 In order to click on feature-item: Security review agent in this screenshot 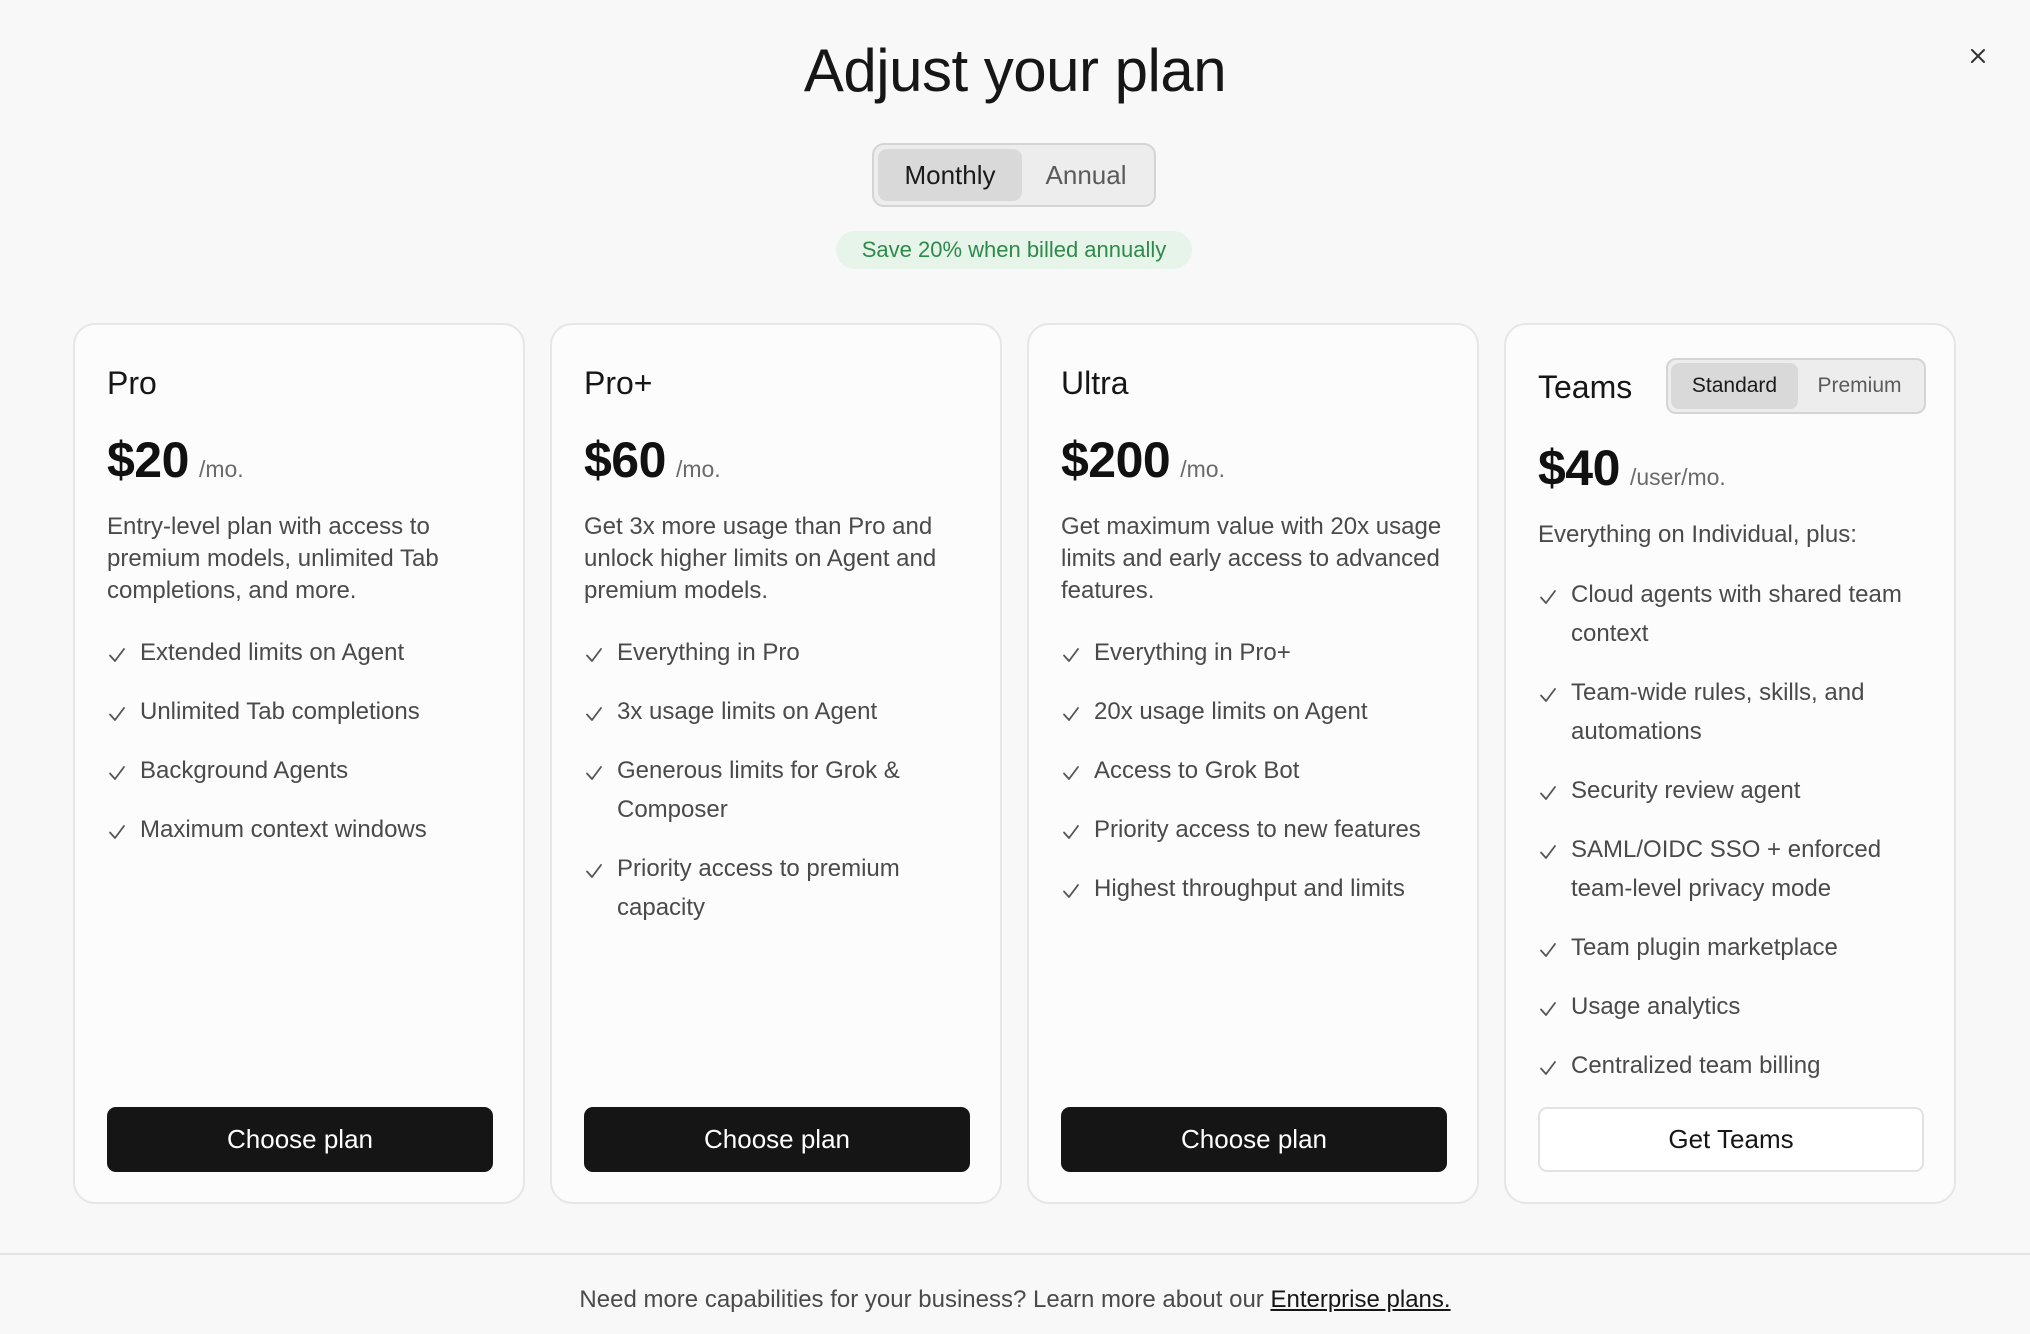, I will do `click(1738, 790)`.